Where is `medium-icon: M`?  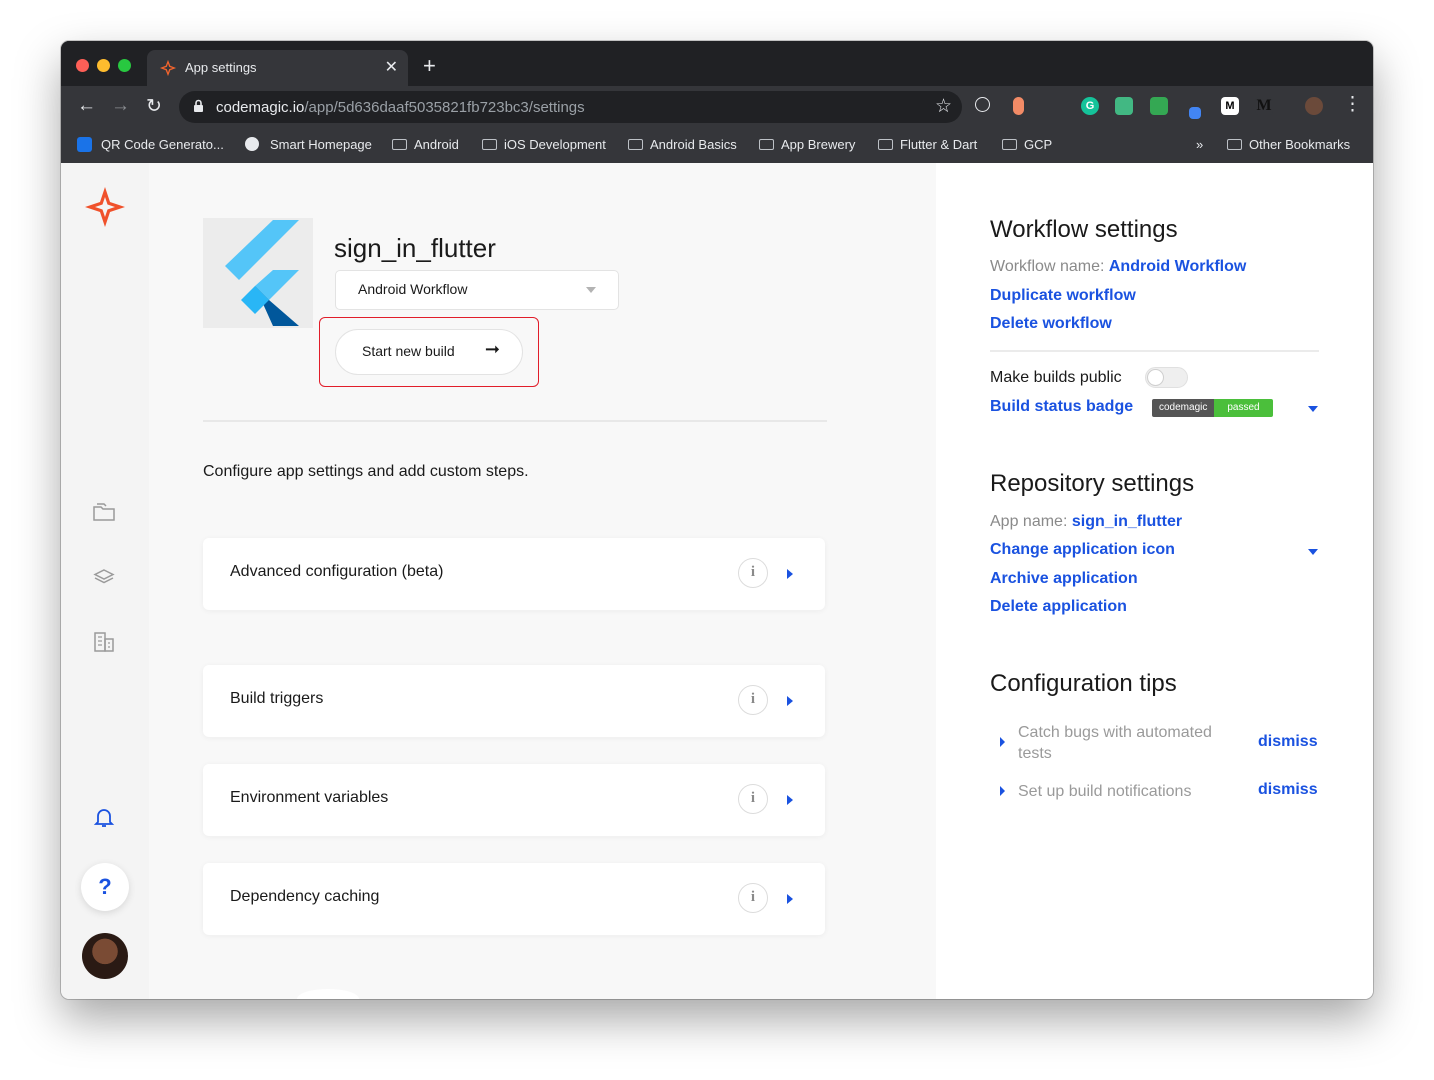 medium-icon: M is located at coordinates (1264, 106).